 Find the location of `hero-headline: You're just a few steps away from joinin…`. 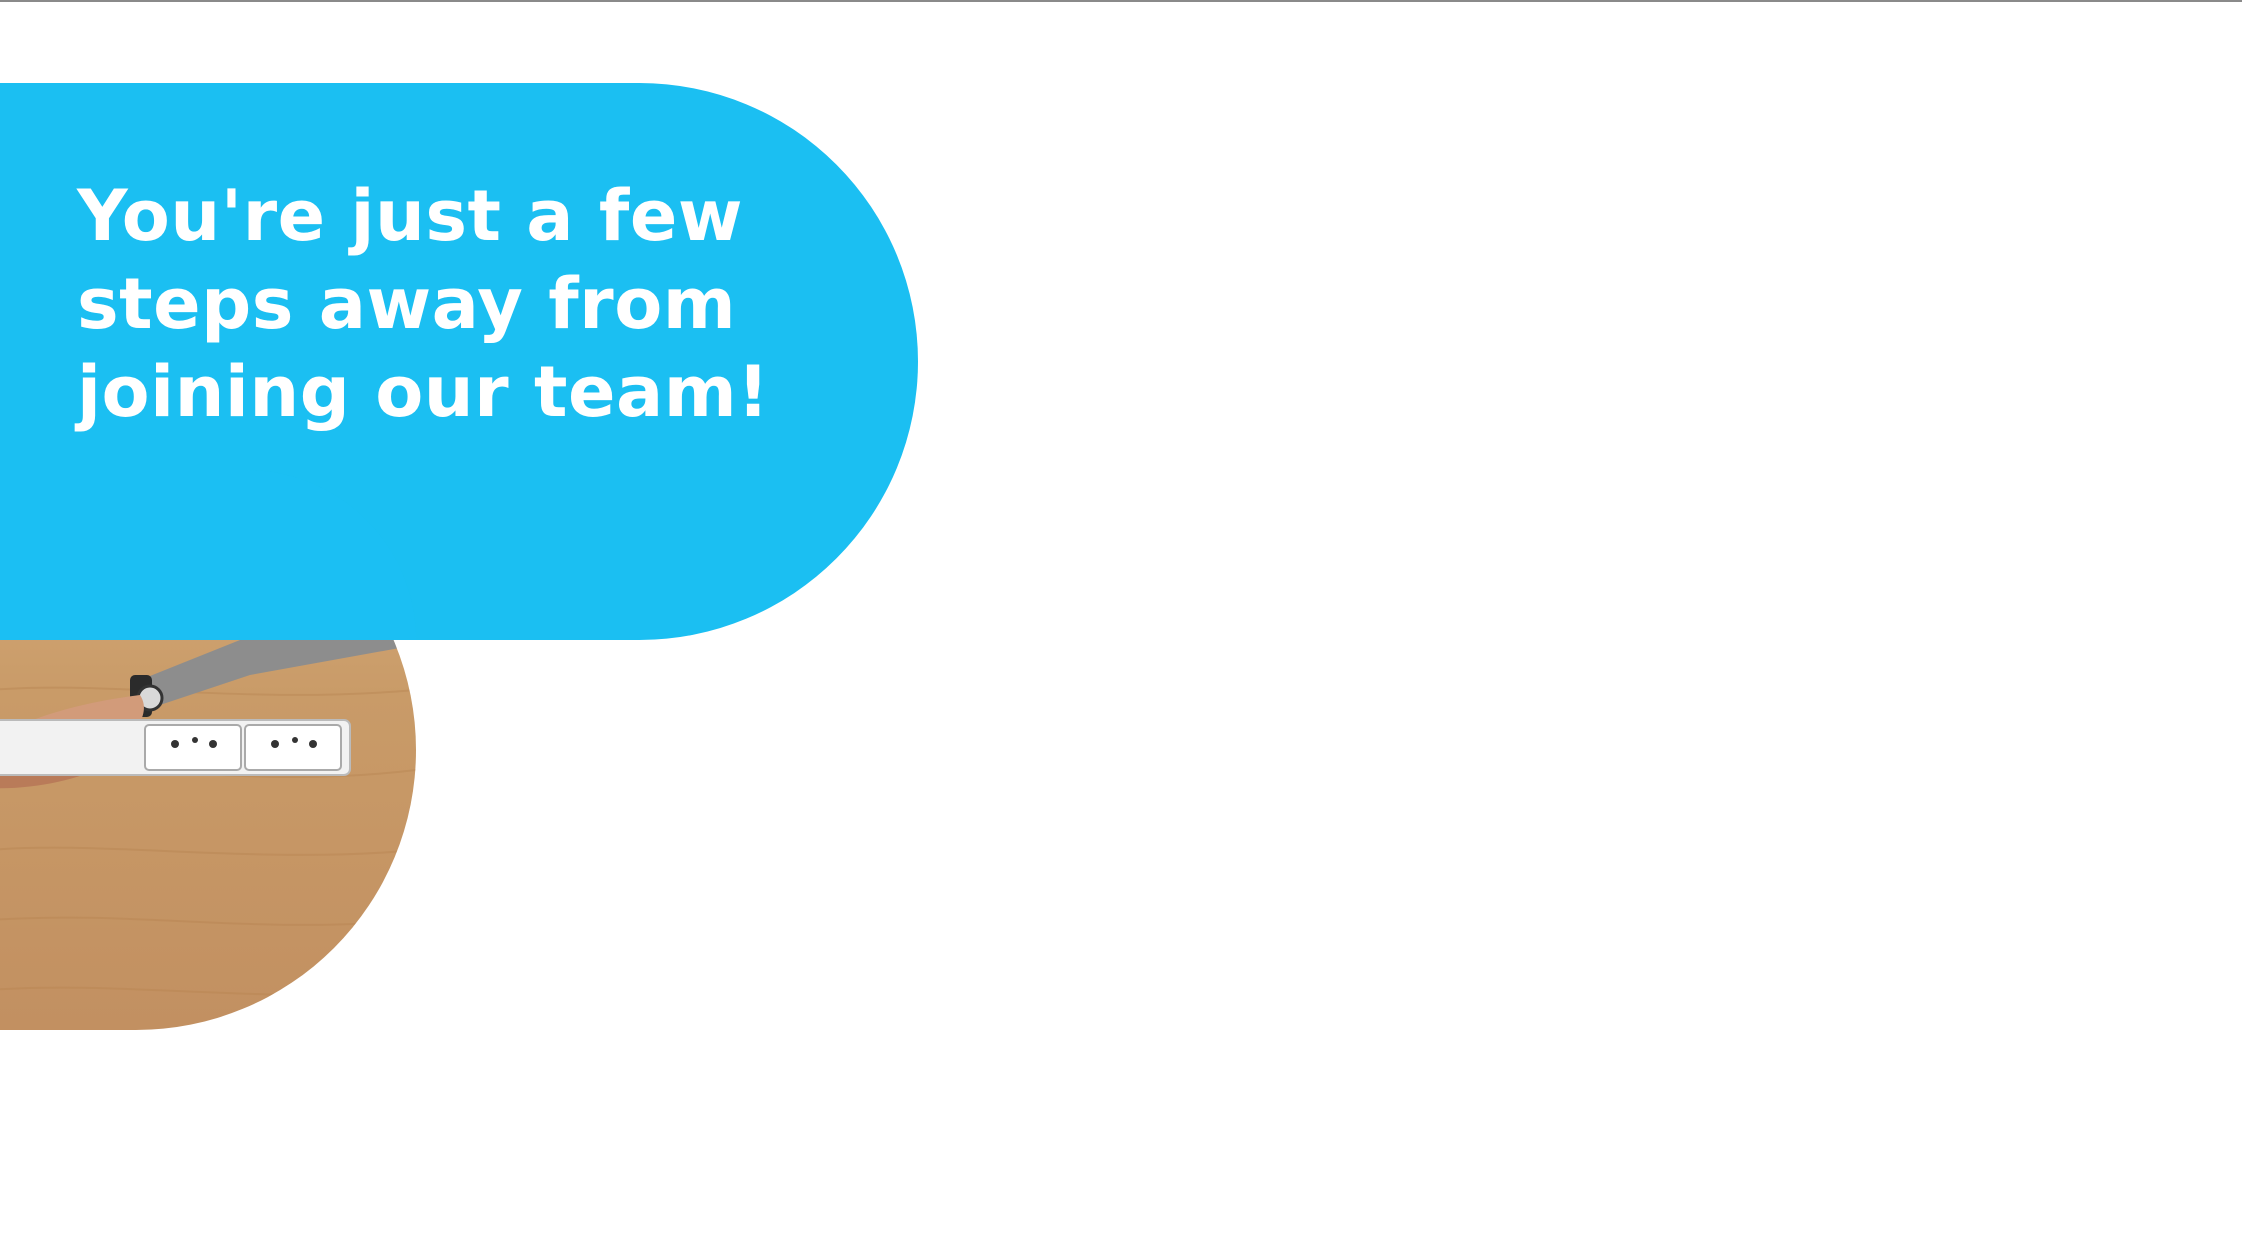

hero-headline: You're just a few steps away from joinin… is located at coordinates (423, 304).